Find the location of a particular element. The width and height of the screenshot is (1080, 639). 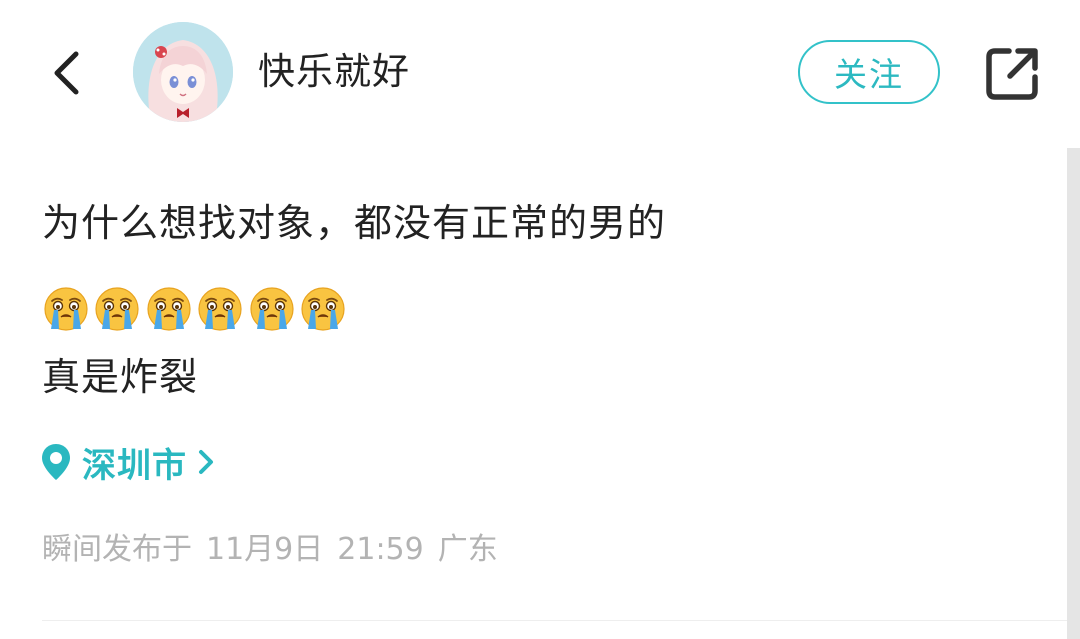

username: 快乐就好 is located at coordinates (334, 72).